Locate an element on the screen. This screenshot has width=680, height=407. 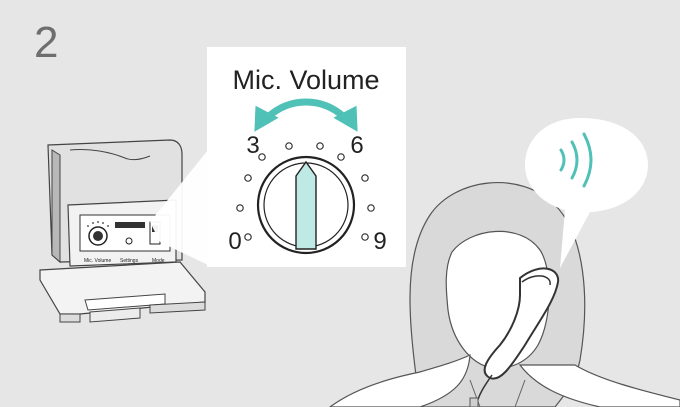
base-label-mic-volume: Mic. Volume is located at coordinates (97, 261).